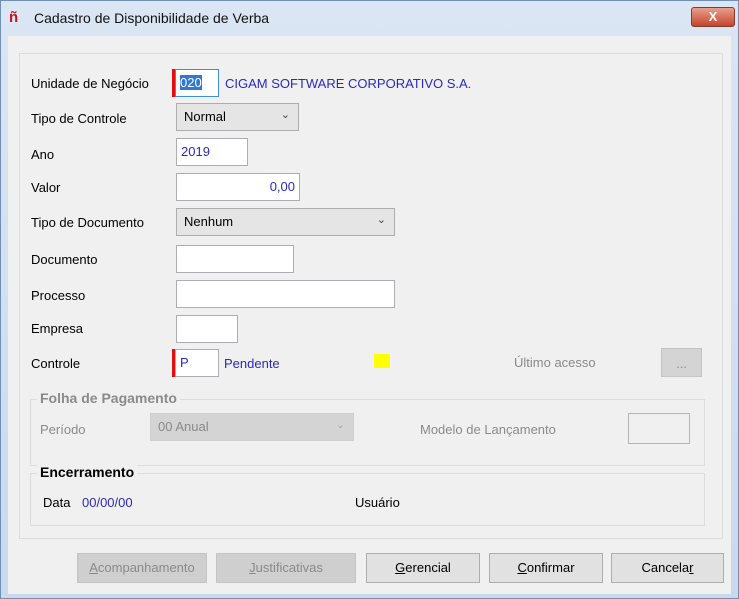 This screenshot has height=599, width=739. Describe the element at coordinates (377, 502) in the screenshot. I see `usuario-label: Usuário` at that location.